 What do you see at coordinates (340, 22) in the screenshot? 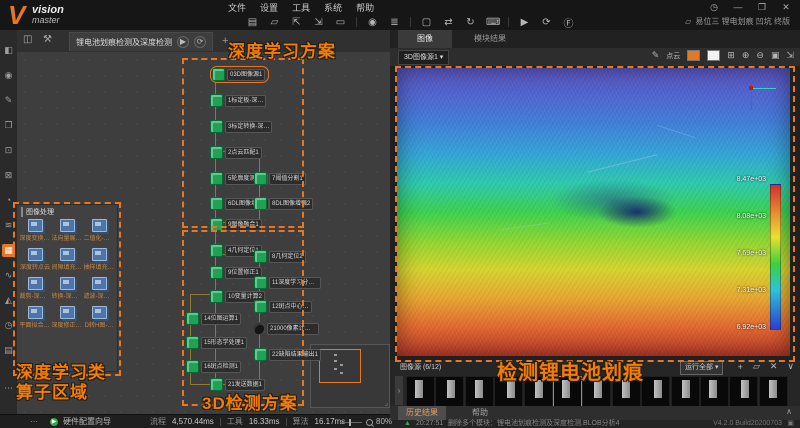
I see `window-layout-icon: ▭` at bounding box center [340, 22].